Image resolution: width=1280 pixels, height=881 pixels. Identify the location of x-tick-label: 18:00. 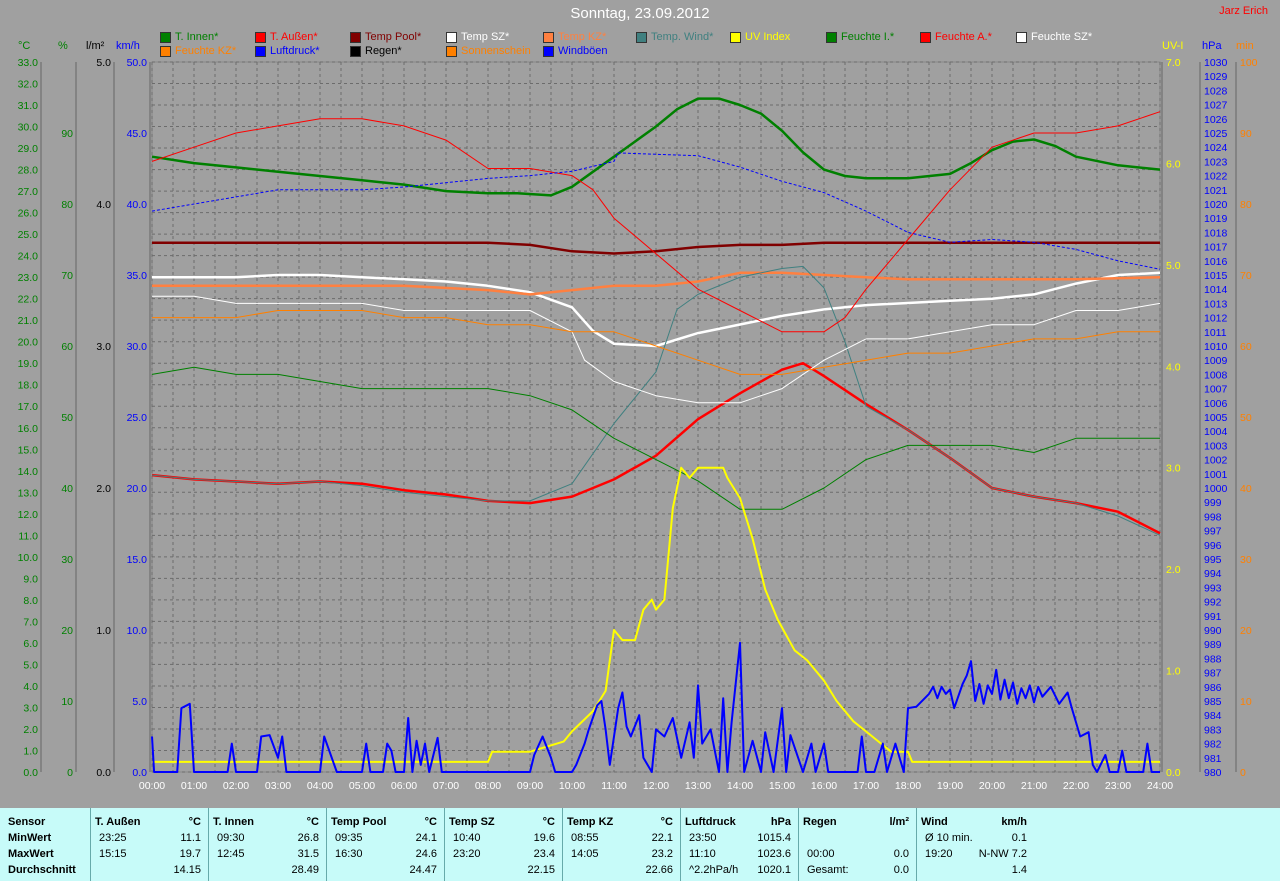
(908, 786).